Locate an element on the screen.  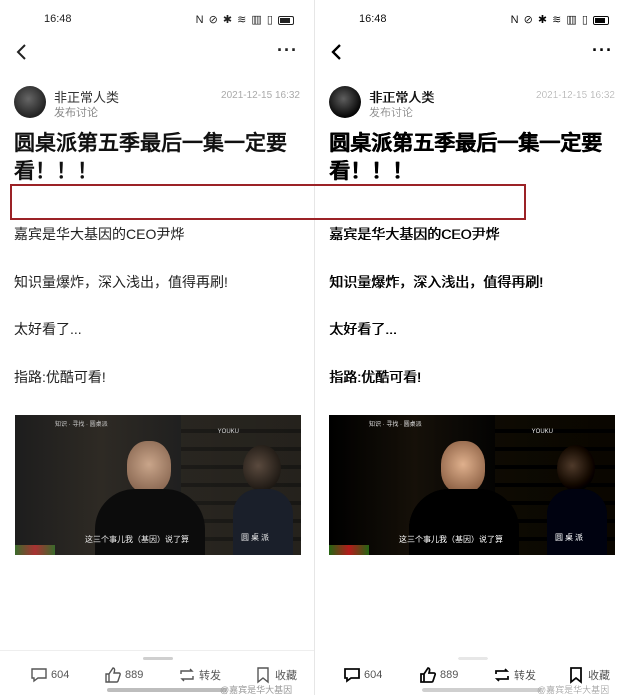
highlight-box is located at coordinates (268, 202).